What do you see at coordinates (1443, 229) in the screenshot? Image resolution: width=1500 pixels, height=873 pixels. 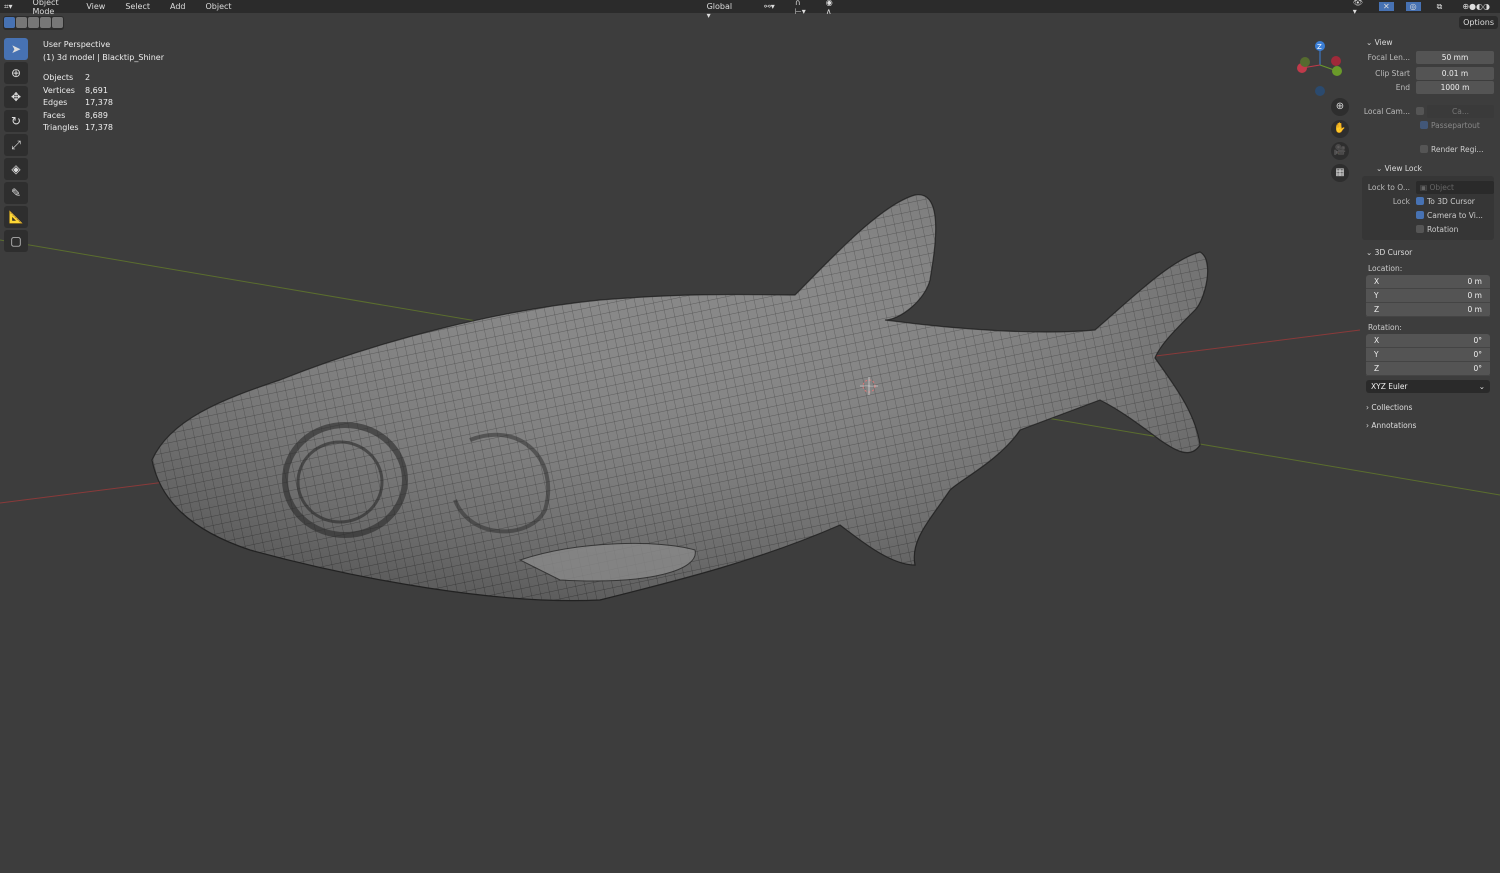 I see `lock-rotation-label: Rotation` at bounding box center [1443, 229].